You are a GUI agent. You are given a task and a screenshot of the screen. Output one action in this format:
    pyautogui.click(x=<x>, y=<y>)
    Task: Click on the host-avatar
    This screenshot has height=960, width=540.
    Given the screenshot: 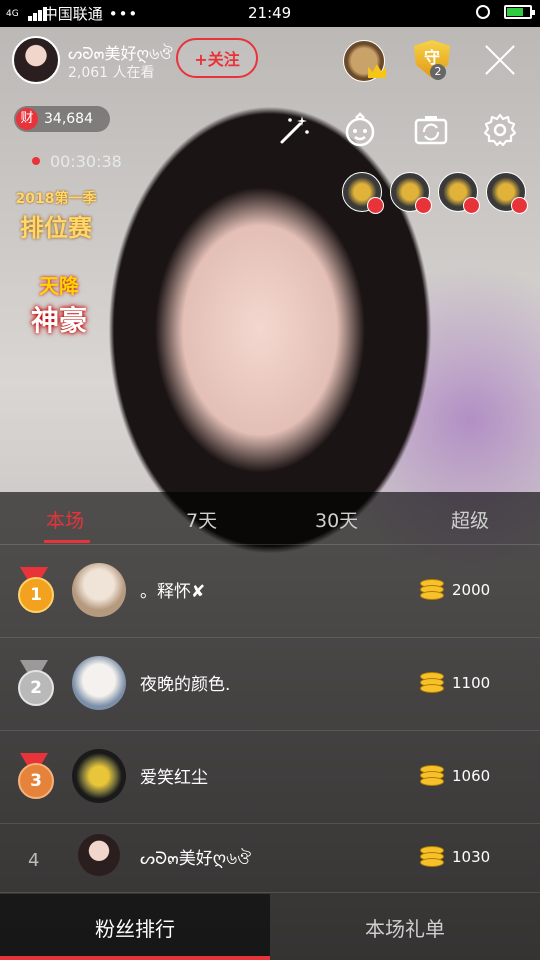 What is the action you would take?
    pyautogui.click(x=36, y=60)
    